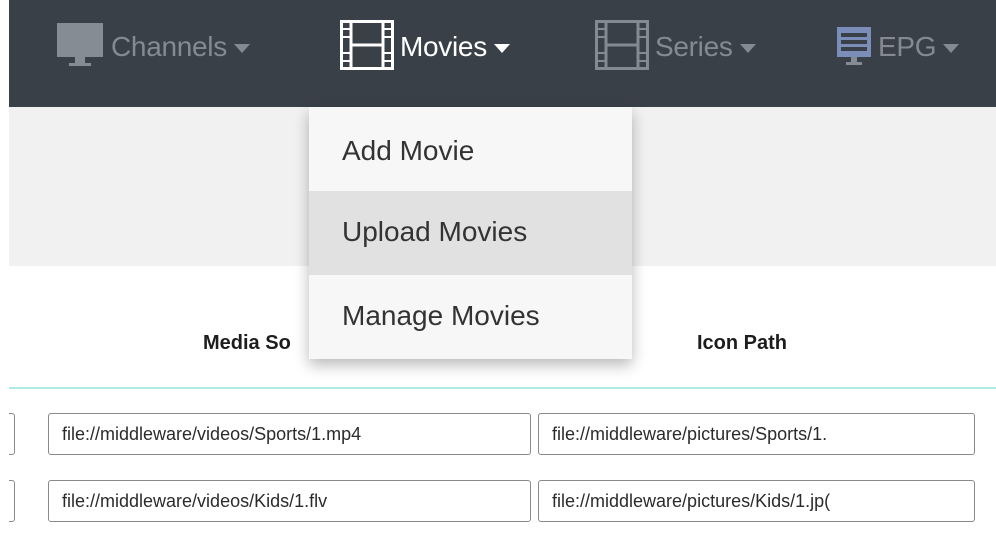  Describe the element at coordinates (742, 343) in the screenshot. I see `icon-path-header: Icon Path` at that location.